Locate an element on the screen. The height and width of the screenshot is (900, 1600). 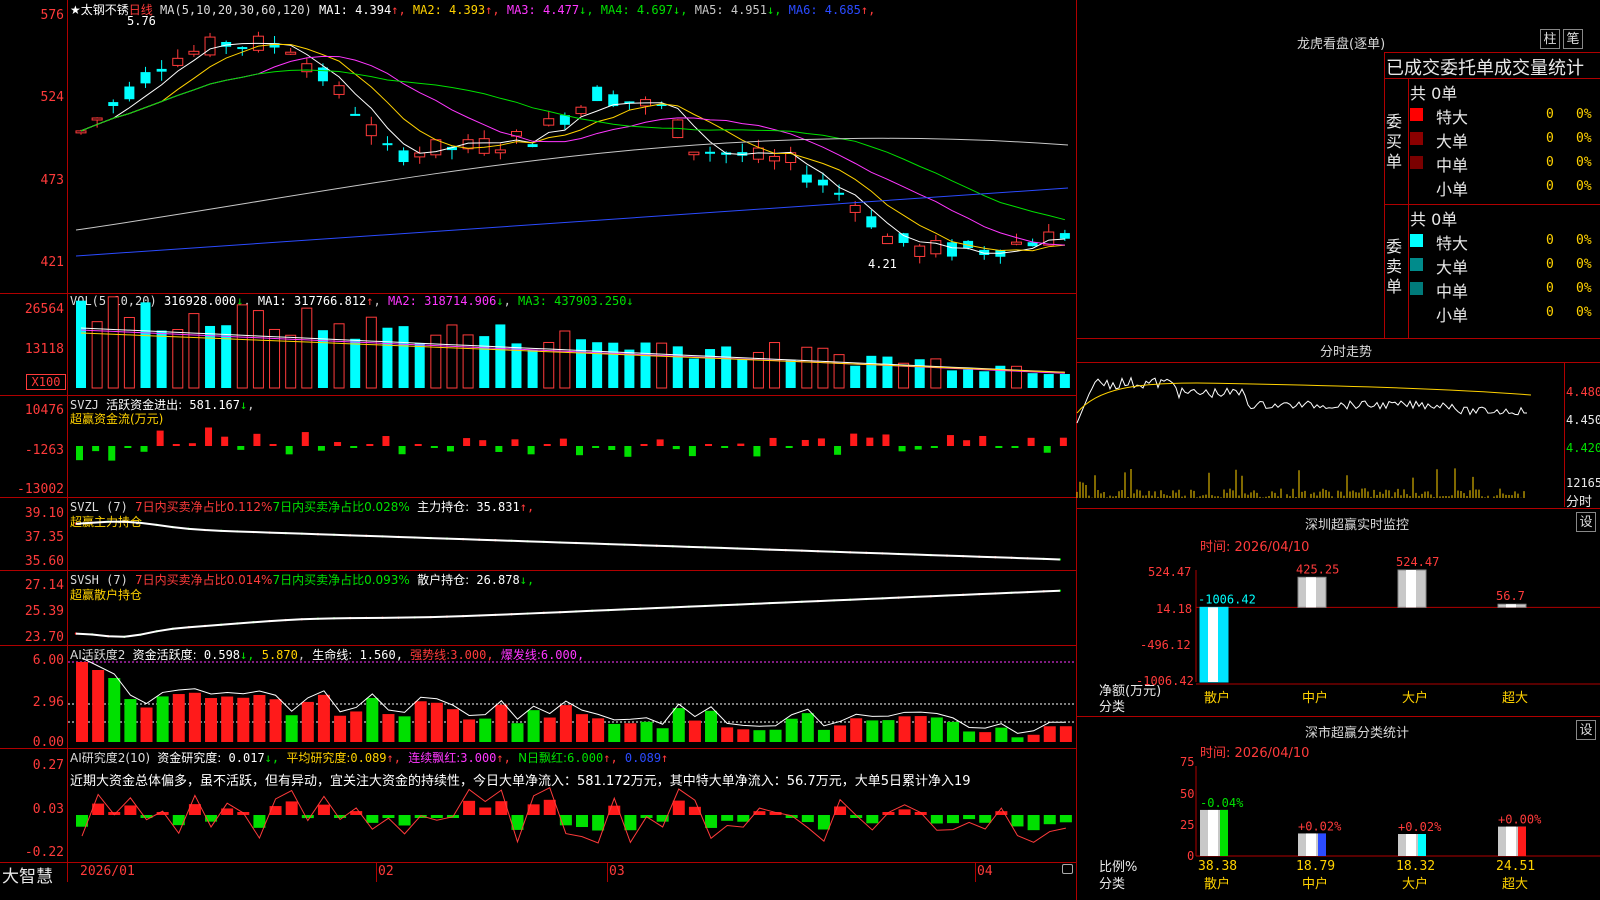
bar-highlight is located at coordinates (1311, 592).